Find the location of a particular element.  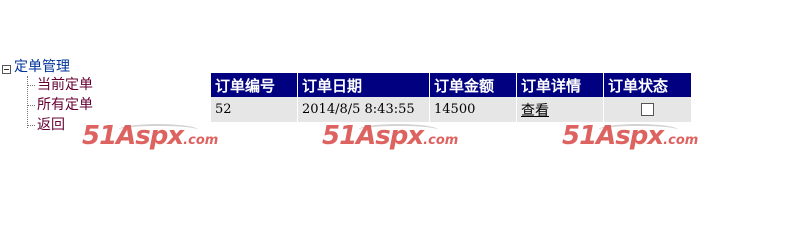

order-status-cell is located at coordinates (647, 109).